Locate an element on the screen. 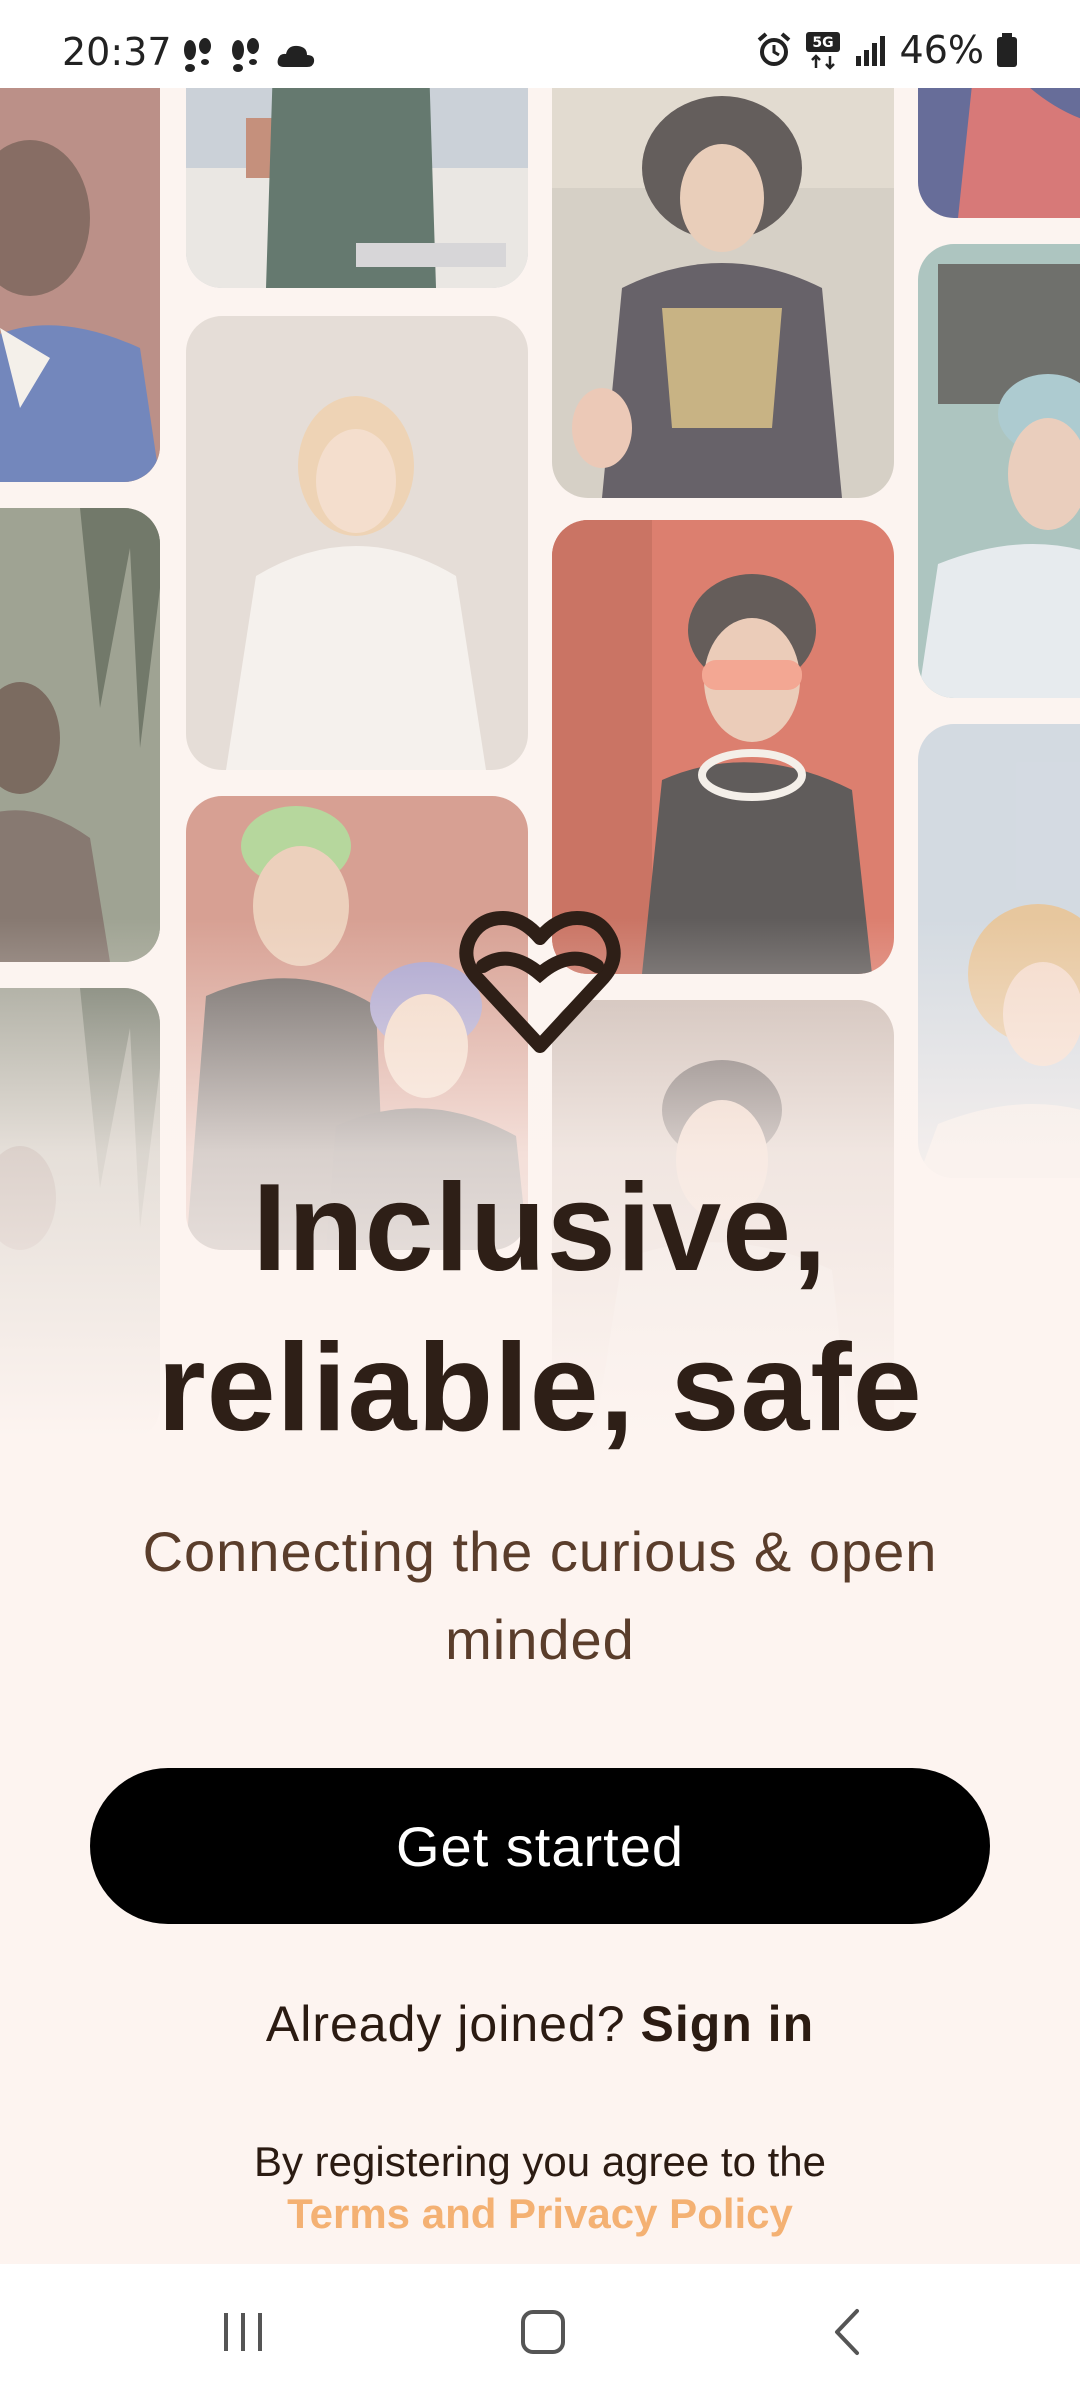  page-subheadline: Connecting the curious & open minded is located at coordinates (540, 1595).